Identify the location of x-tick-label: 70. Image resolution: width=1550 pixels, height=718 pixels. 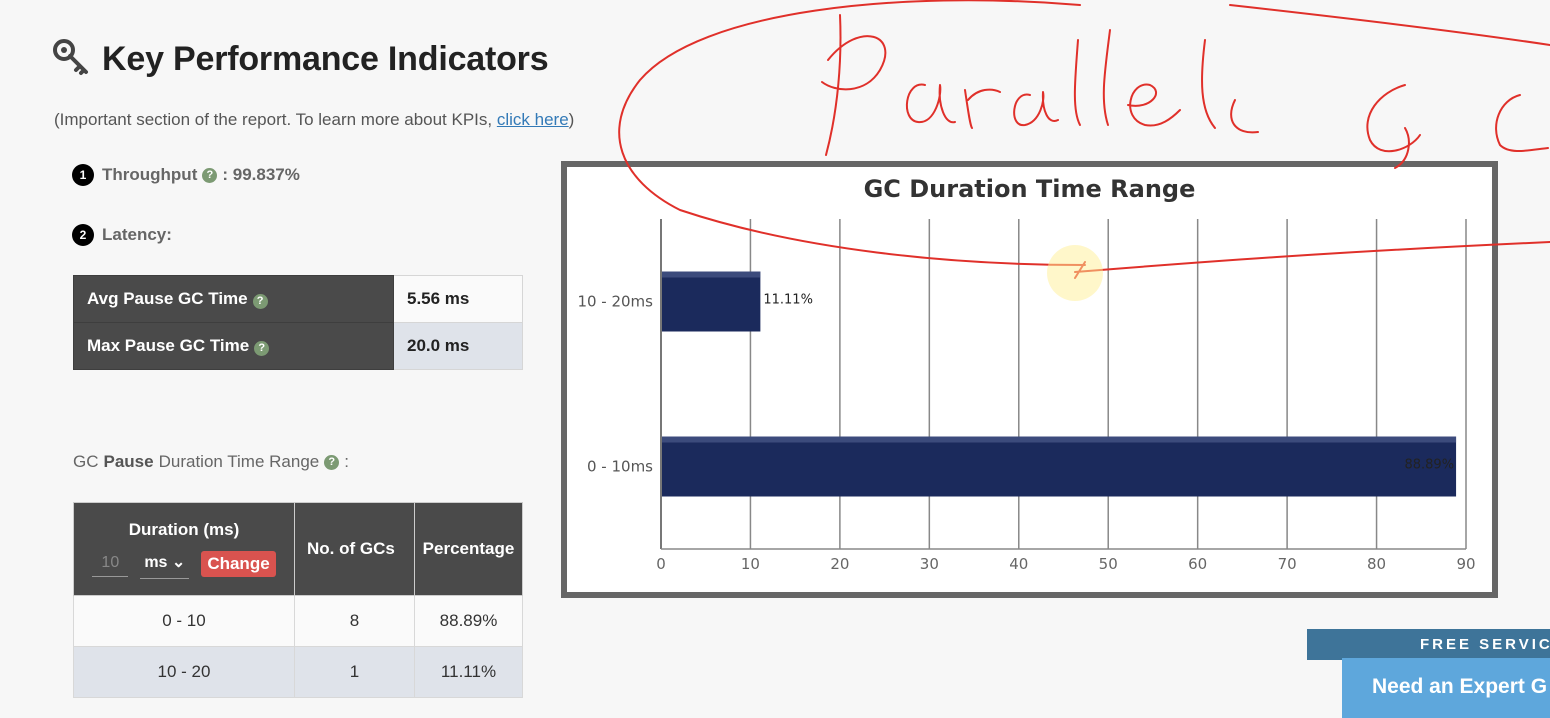
(1287, 564).